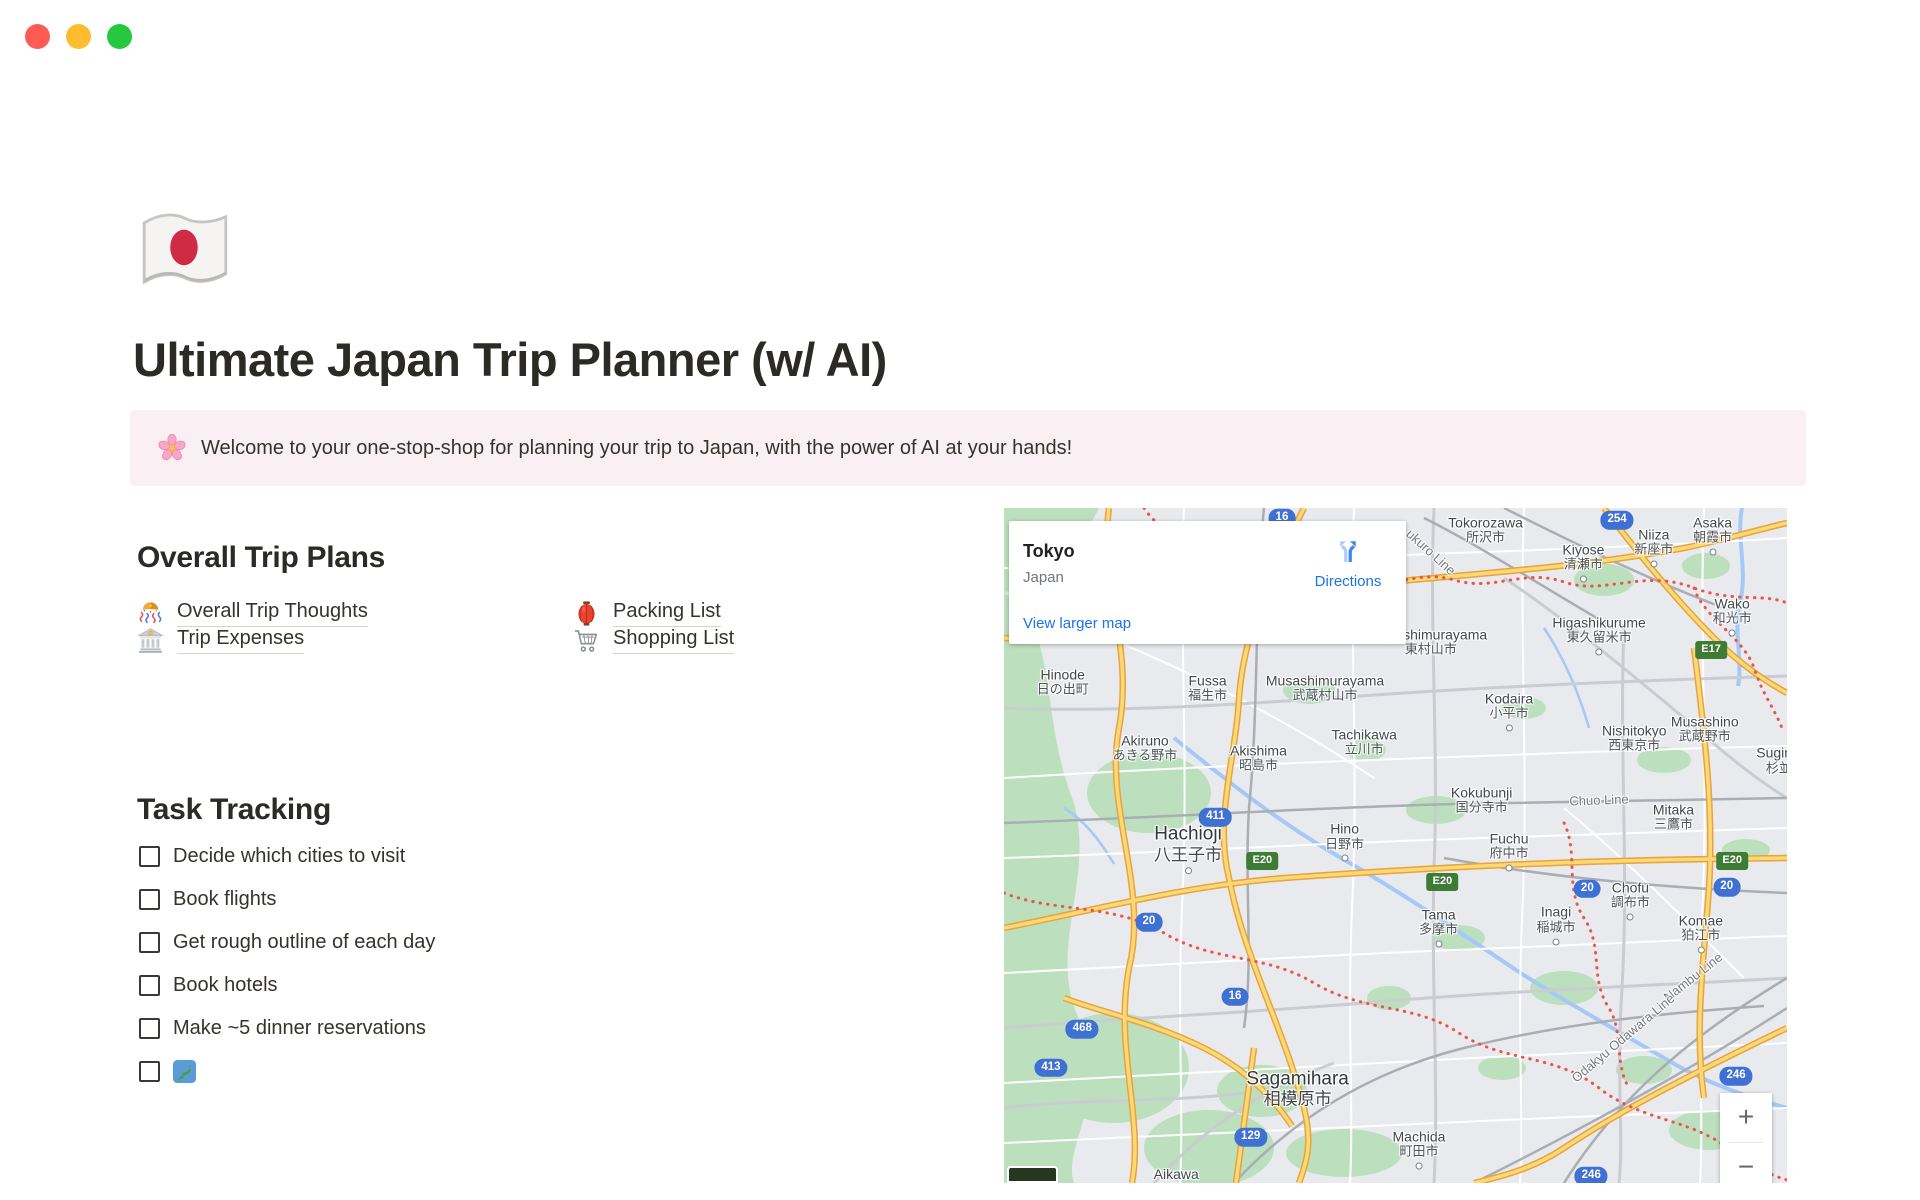  What do you see at coordinates (355, 640) in the screenshot?
I see `page-link-trip-expenses: Trip Expenses` at bounding box center [355, 640].